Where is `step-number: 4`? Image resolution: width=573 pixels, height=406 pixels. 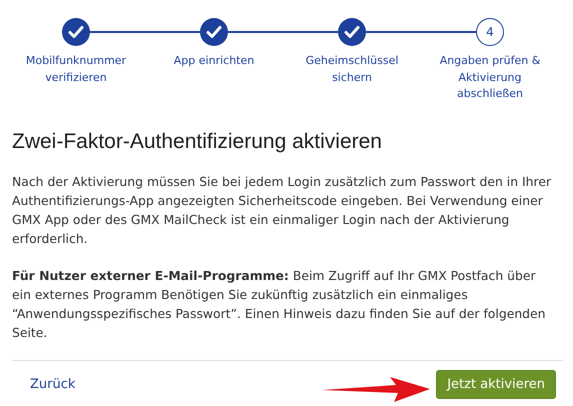
step-number: 4 is located at coordinates (490, 32).